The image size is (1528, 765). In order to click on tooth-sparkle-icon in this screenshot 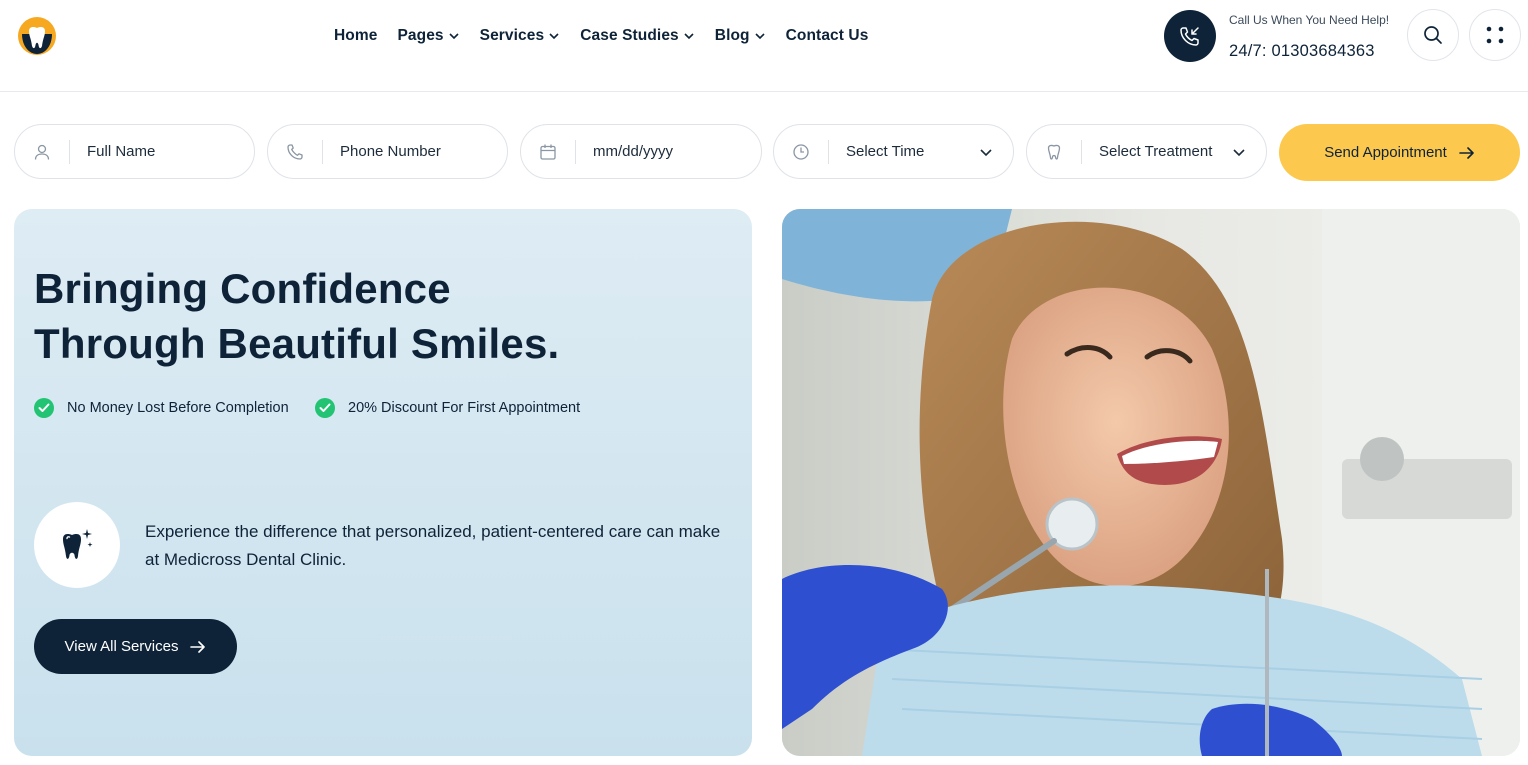, I will do `click(77, 545)`.